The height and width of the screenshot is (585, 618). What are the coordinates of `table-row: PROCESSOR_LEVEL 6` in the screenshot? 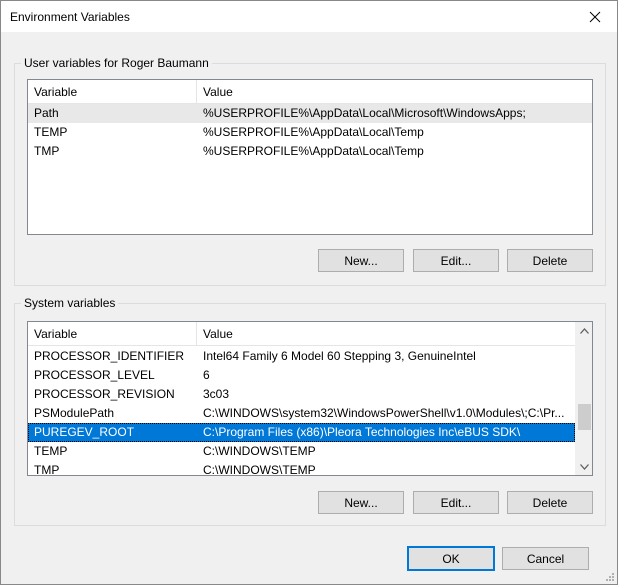 It's located at (301, 375).